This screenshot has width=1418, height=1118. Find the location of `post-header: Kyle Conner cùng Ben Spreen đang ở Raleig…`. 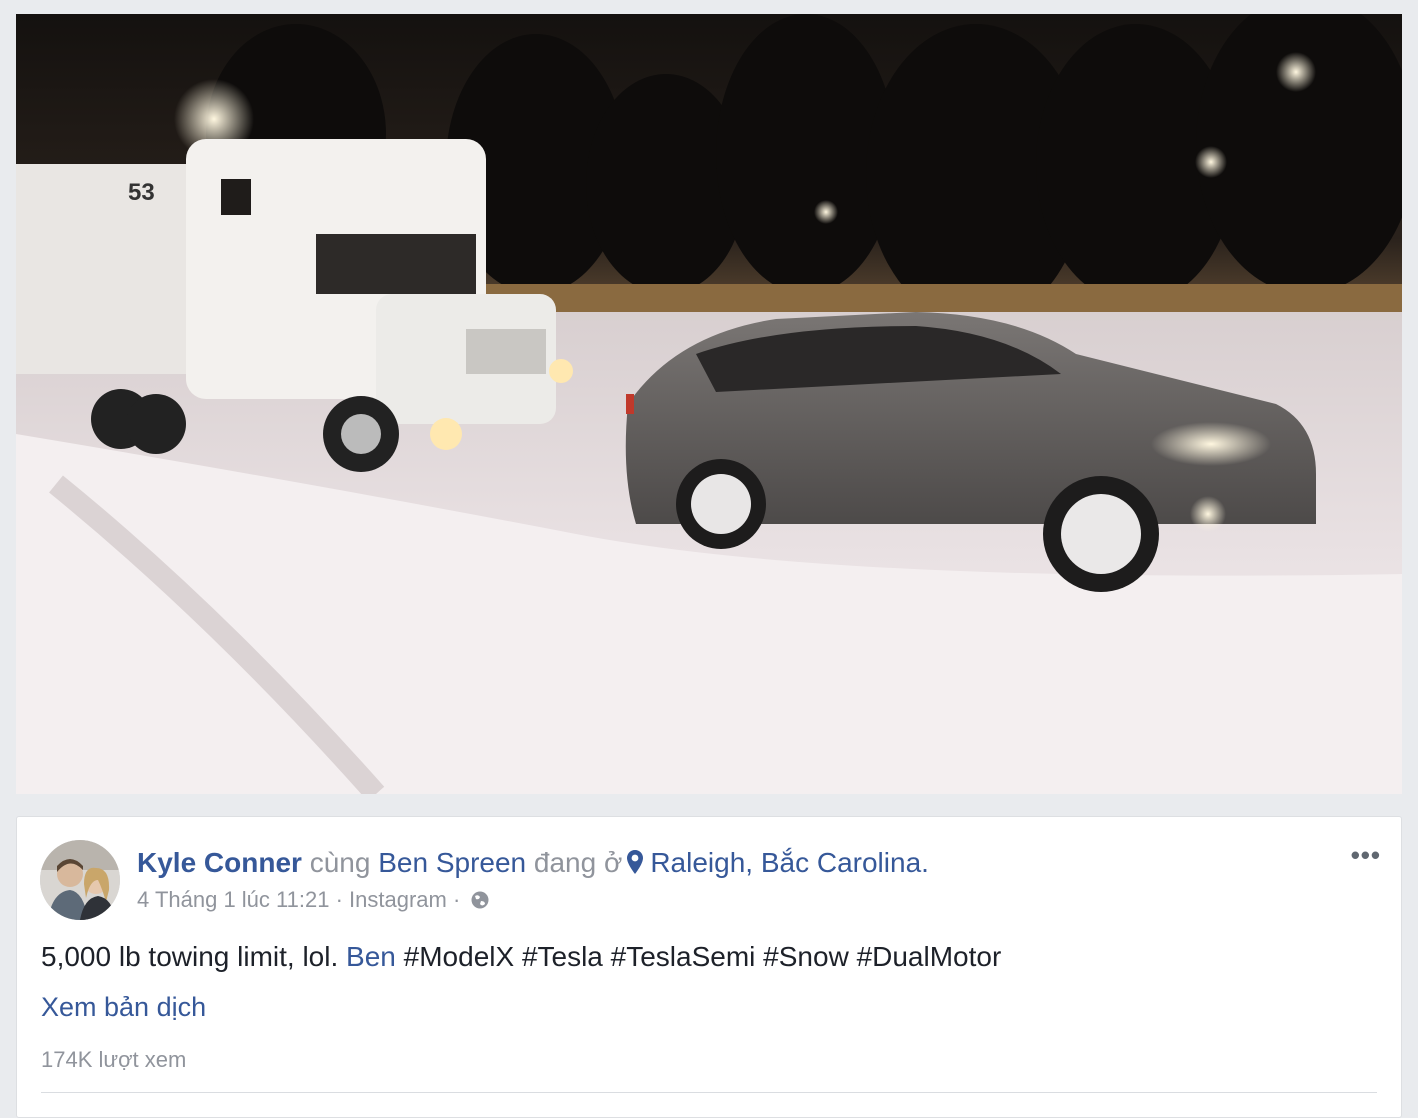

post-header: Kyle Conner cùng Ben Spreen đang ở Raleig… is located at coordinates (533, 863).